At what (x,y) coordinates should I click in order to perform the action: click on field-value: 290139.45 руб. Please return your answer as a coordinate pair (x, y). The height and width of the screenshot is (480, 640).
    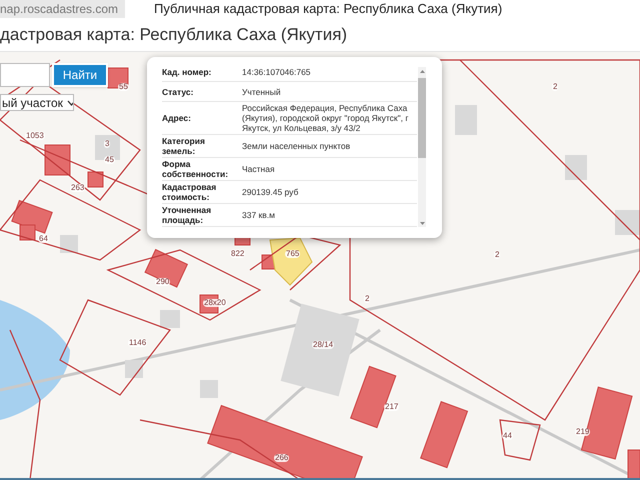
    Looking at the image, I should click on (270, 192).